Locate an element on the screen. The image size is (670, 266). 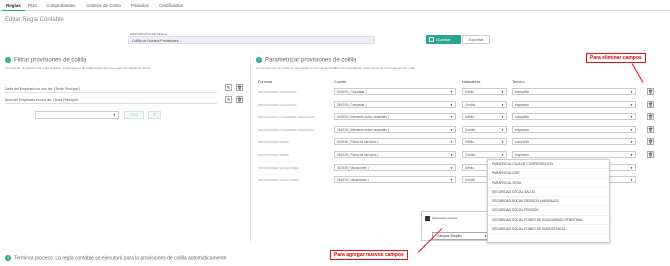
column-header-cuenta: Cuenta is located at coordinates (340, 82).